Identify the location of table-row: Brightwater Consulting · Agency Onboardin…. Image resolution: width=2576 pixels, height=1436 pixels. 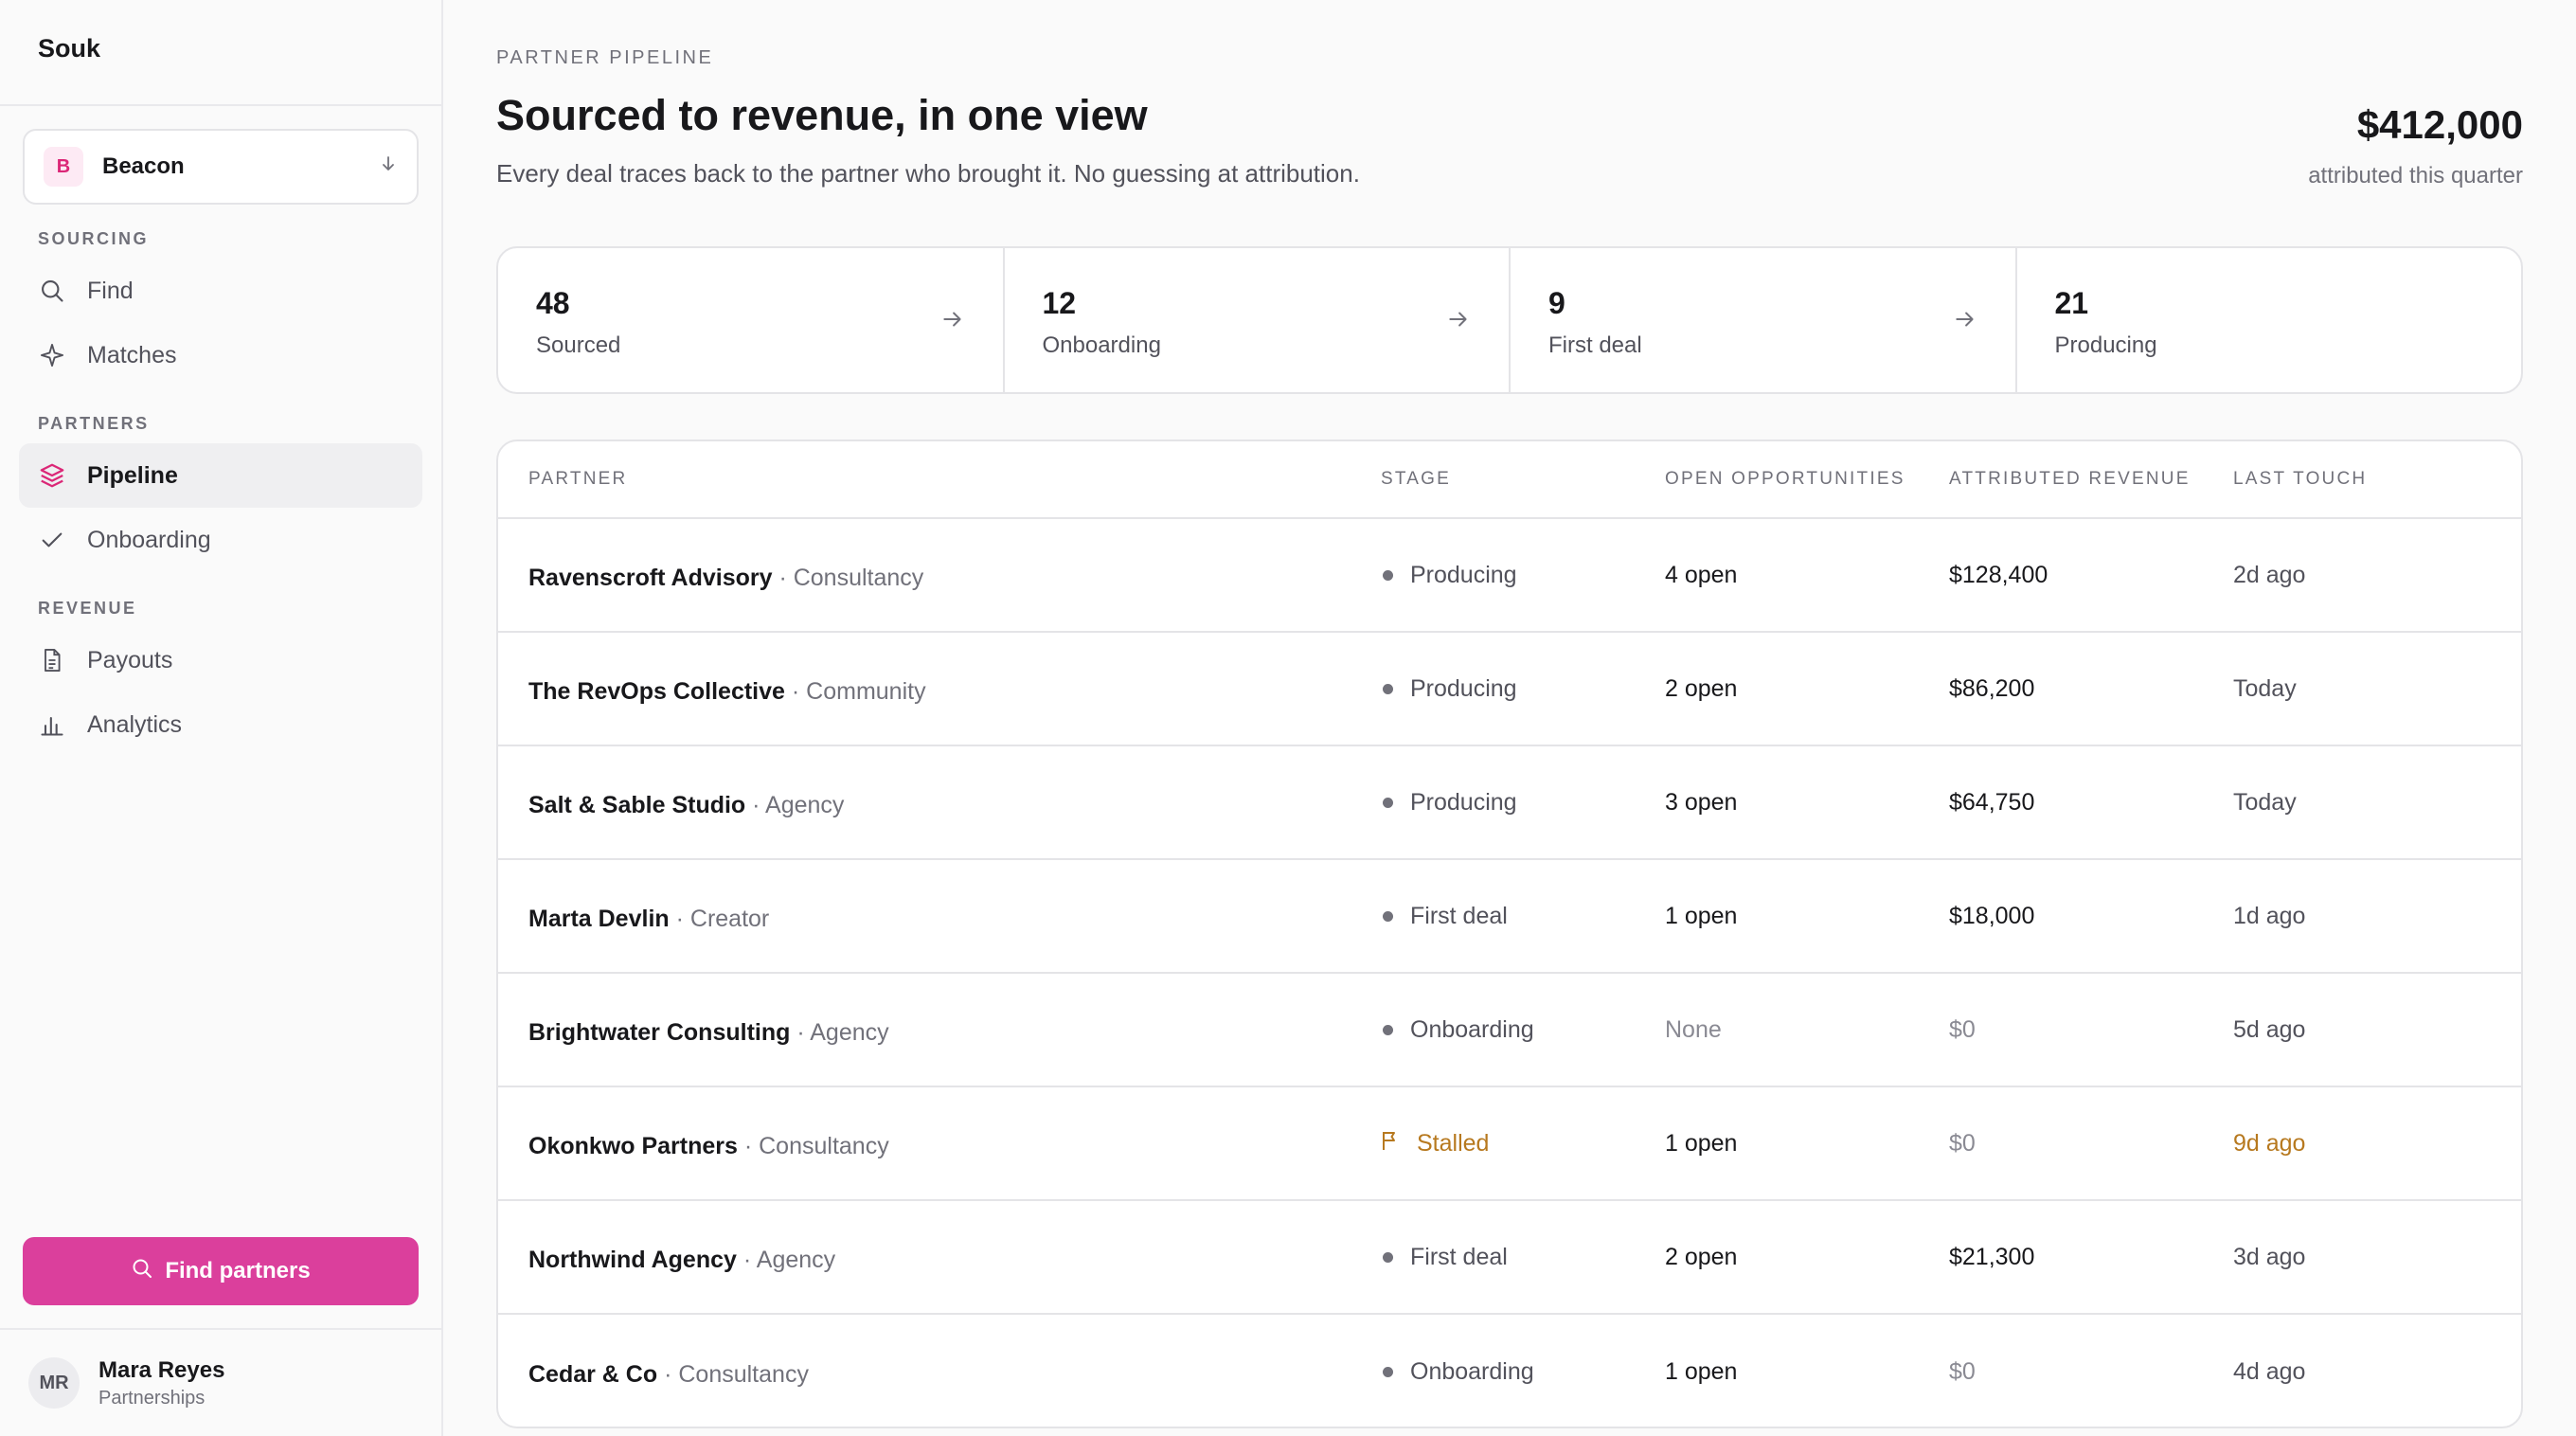
(1509, 1030).